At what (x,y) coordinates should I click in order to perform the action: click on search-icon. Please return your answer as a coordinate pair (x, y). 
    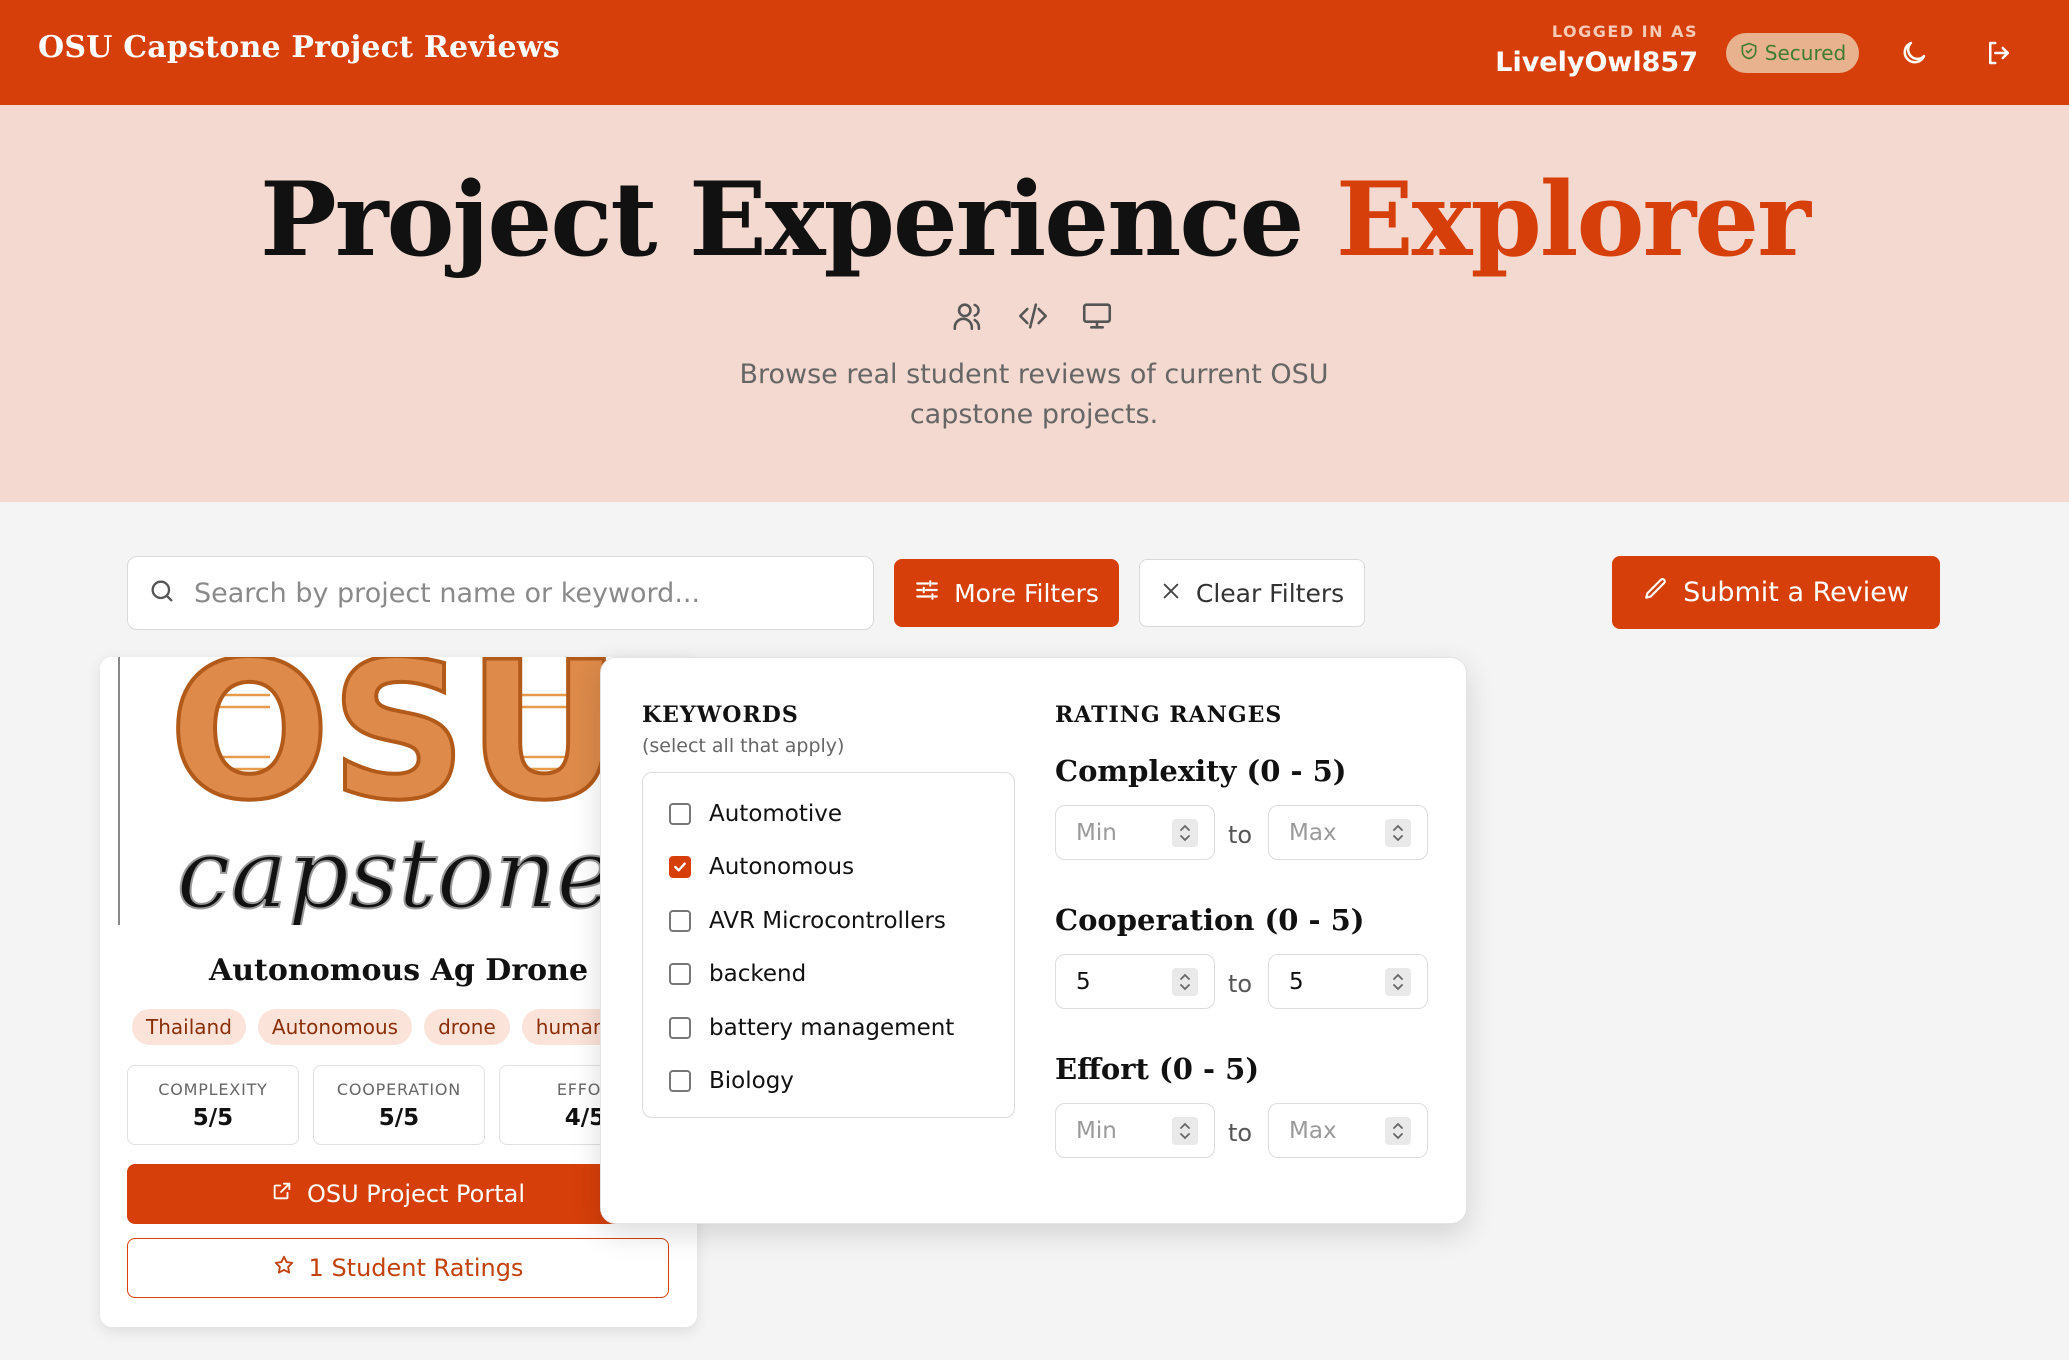
    Looking at the image, I should click on (162, 593).